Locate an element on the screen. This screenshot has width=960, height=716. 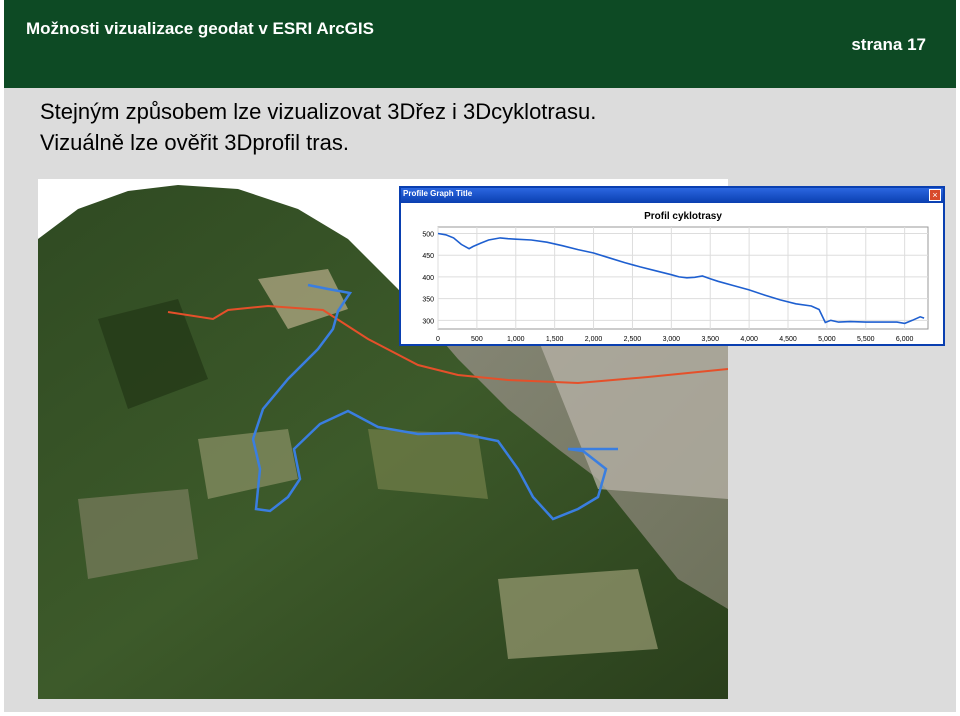
y-tick-label: 500 is located at coordinates (428, 235).